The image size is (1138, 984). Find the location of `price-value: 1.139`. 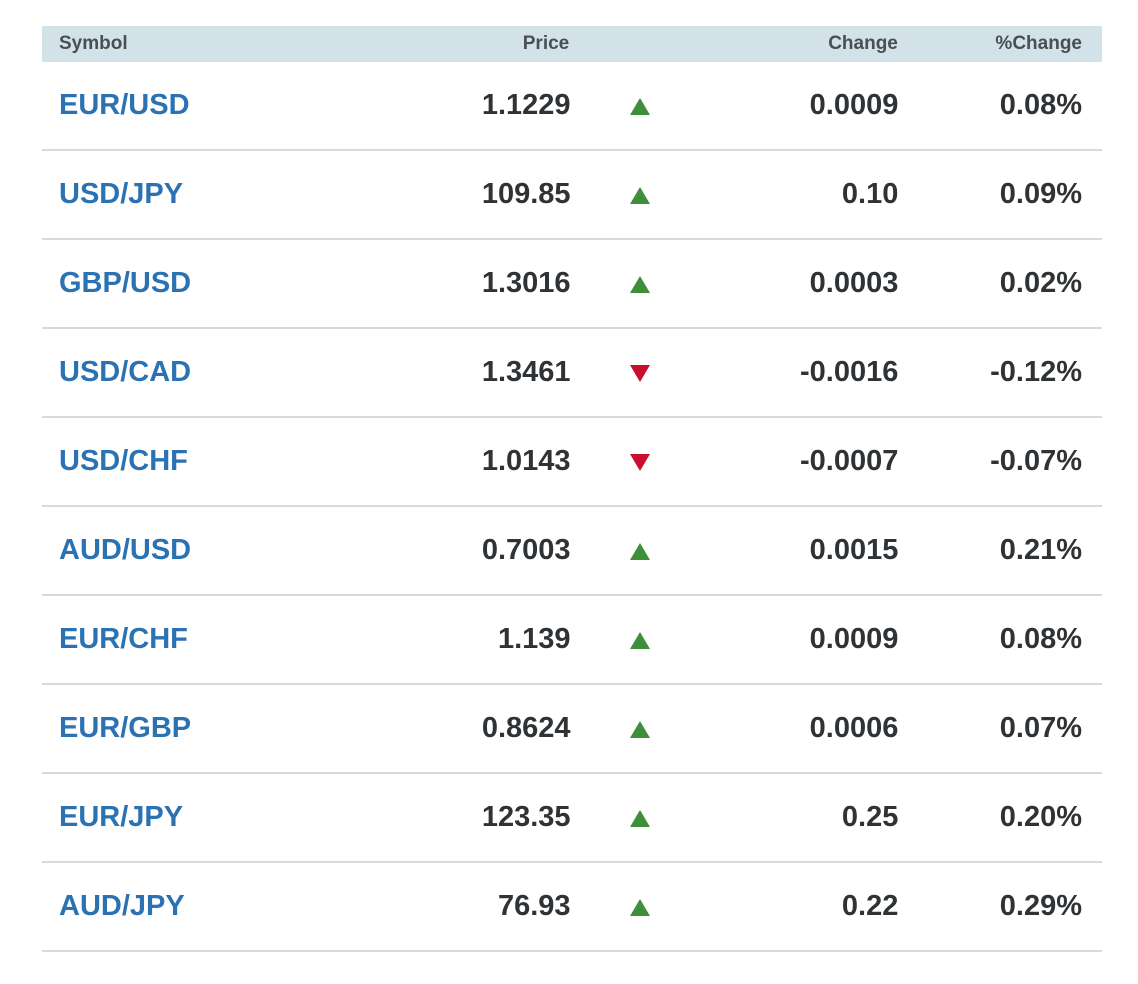

price-value: 1.139 is located at coordinates (534, 639).